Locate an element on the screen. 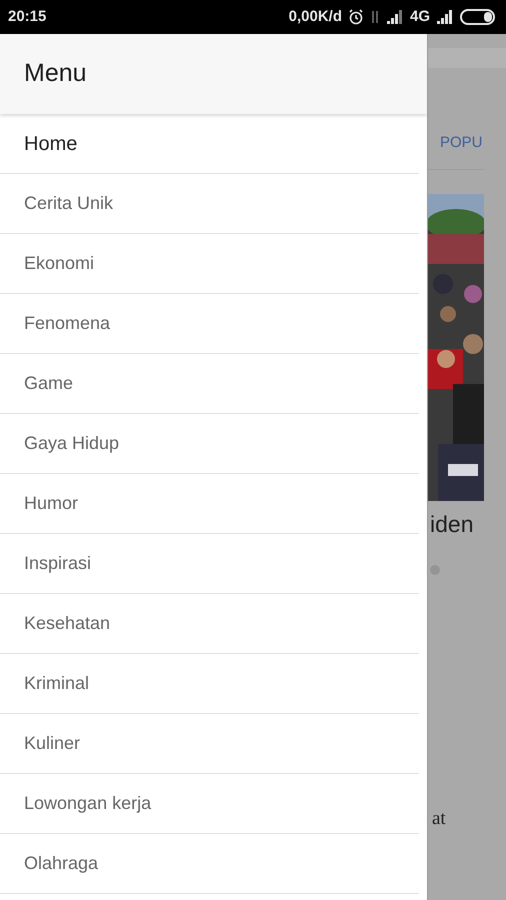  menu-item: Olahraga is located at coordinates (209, 864).